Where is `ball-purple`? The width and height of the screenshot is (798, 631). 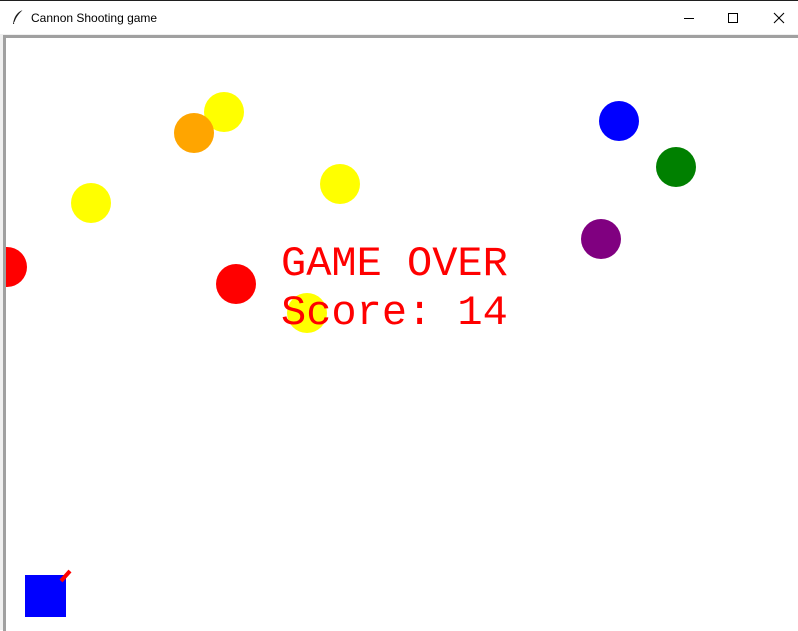
ball-purple is located at coordinates (601, 239).